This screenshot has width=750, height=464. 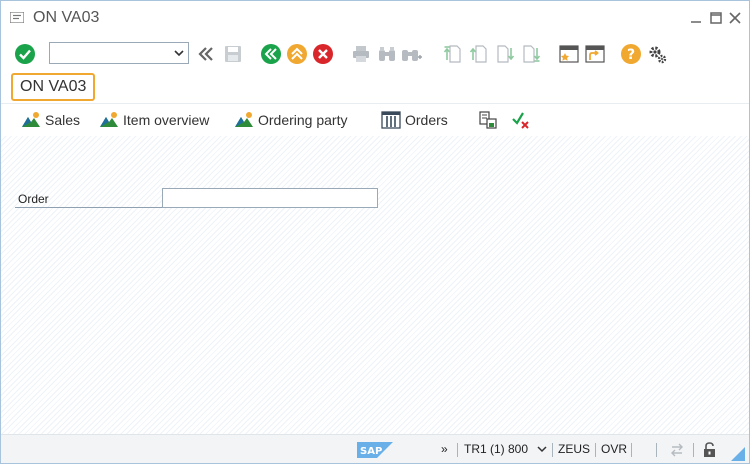 I want to click on order-label: Order, so click(x=33, y=199).